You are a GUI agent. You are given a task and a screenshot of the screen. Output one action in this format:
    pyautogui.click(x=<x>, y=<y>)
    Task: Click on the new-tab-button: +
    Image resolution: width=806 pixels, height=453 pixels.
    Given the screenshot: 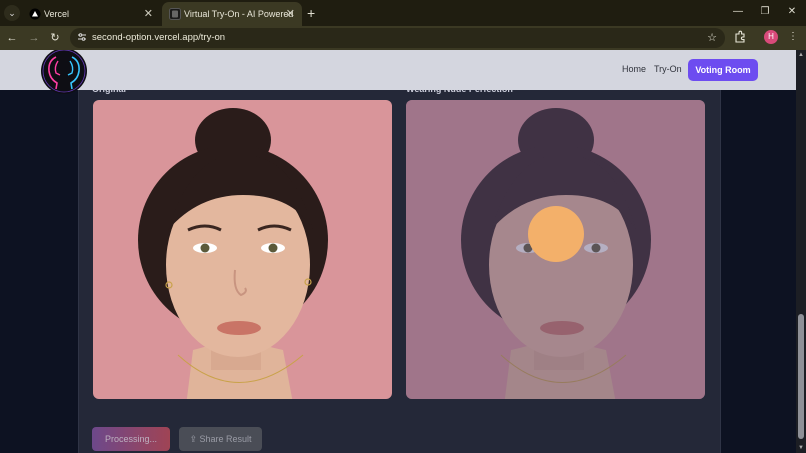 What is the action you would take?
    pyautogui.click(x=311, y=13)
    